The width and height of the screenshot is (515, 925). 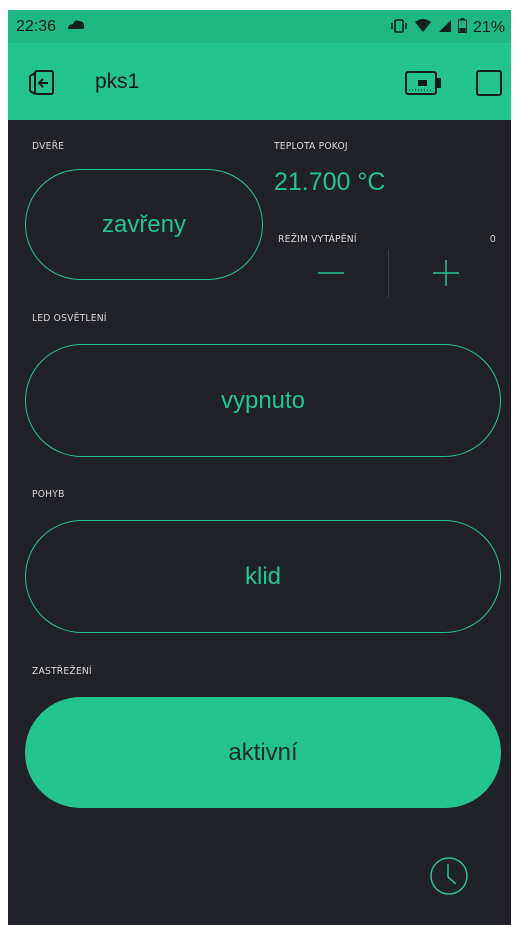 I want to click on app-bar: pks1, so click(x=259, y=81).